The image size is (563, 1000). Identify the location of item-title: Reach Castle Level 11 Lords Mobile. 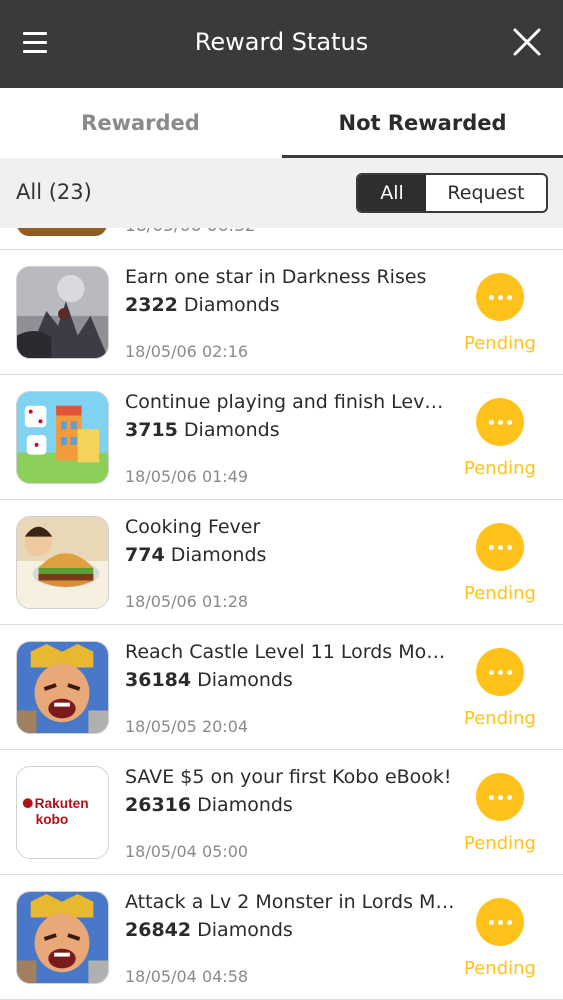
(290, 652).